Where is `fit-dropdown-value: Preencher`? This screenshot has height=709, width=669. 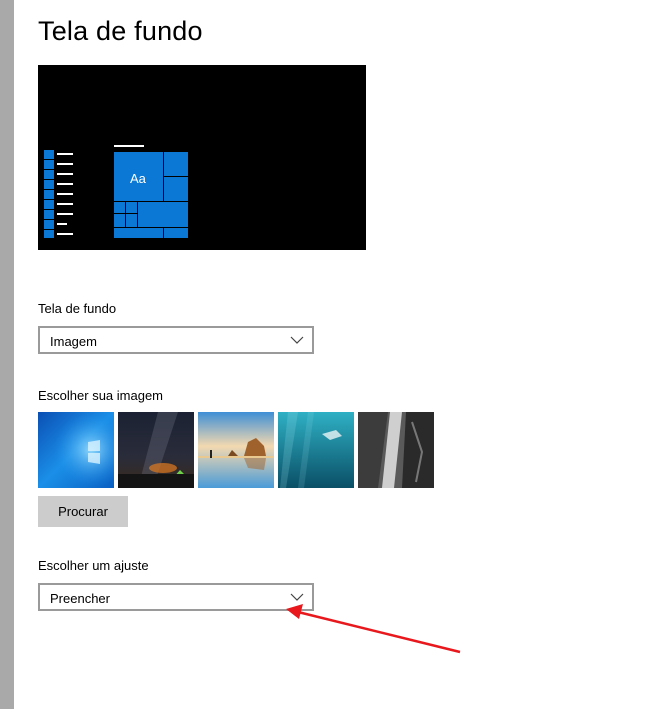
fit-dropdown-value: Preencher is located at coordinates (80, 598).